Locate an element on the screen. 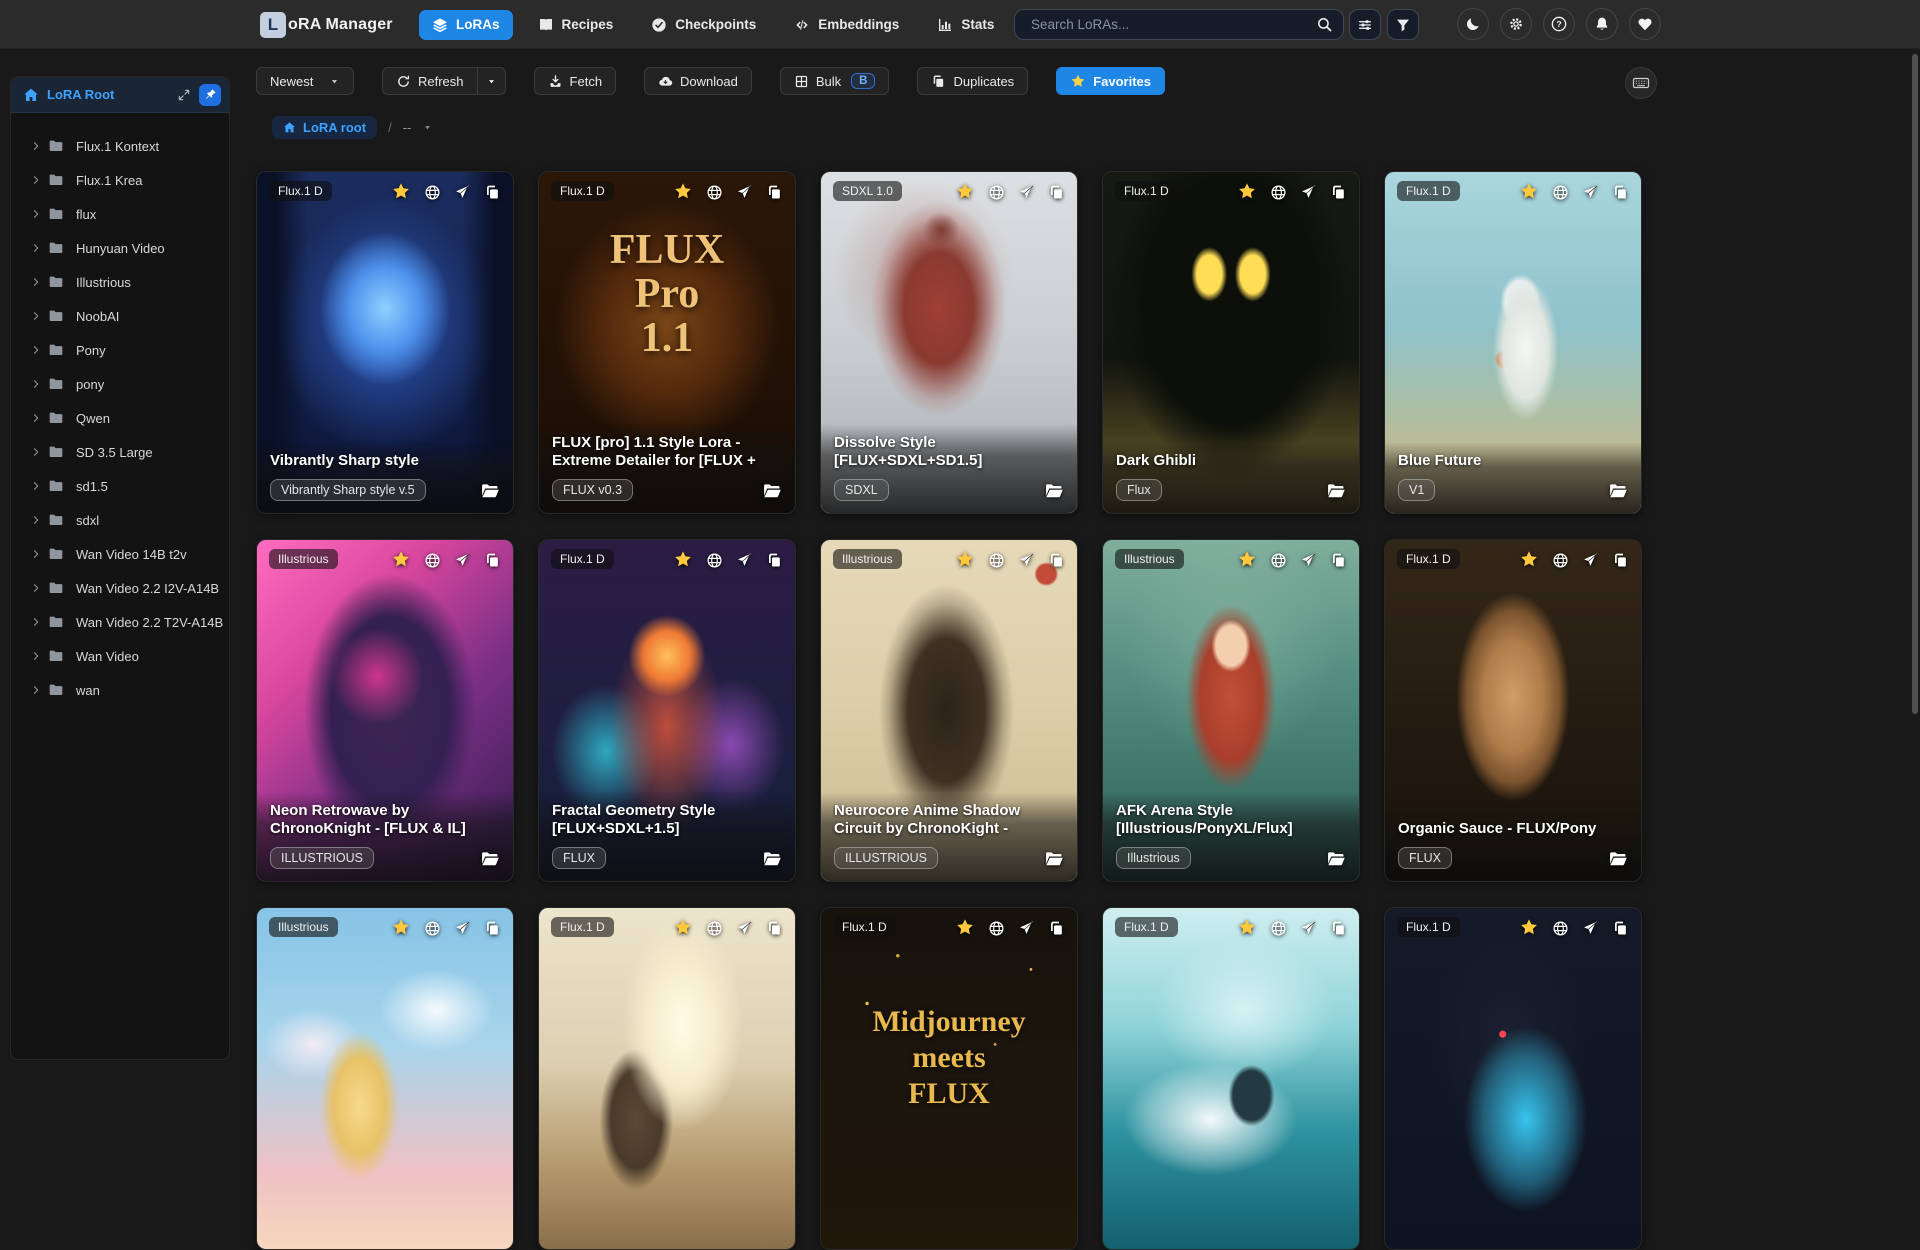 The image size is (1920, 1250). sidebar-item-wan-video: Wan Video is located at coordinates (120, 656).